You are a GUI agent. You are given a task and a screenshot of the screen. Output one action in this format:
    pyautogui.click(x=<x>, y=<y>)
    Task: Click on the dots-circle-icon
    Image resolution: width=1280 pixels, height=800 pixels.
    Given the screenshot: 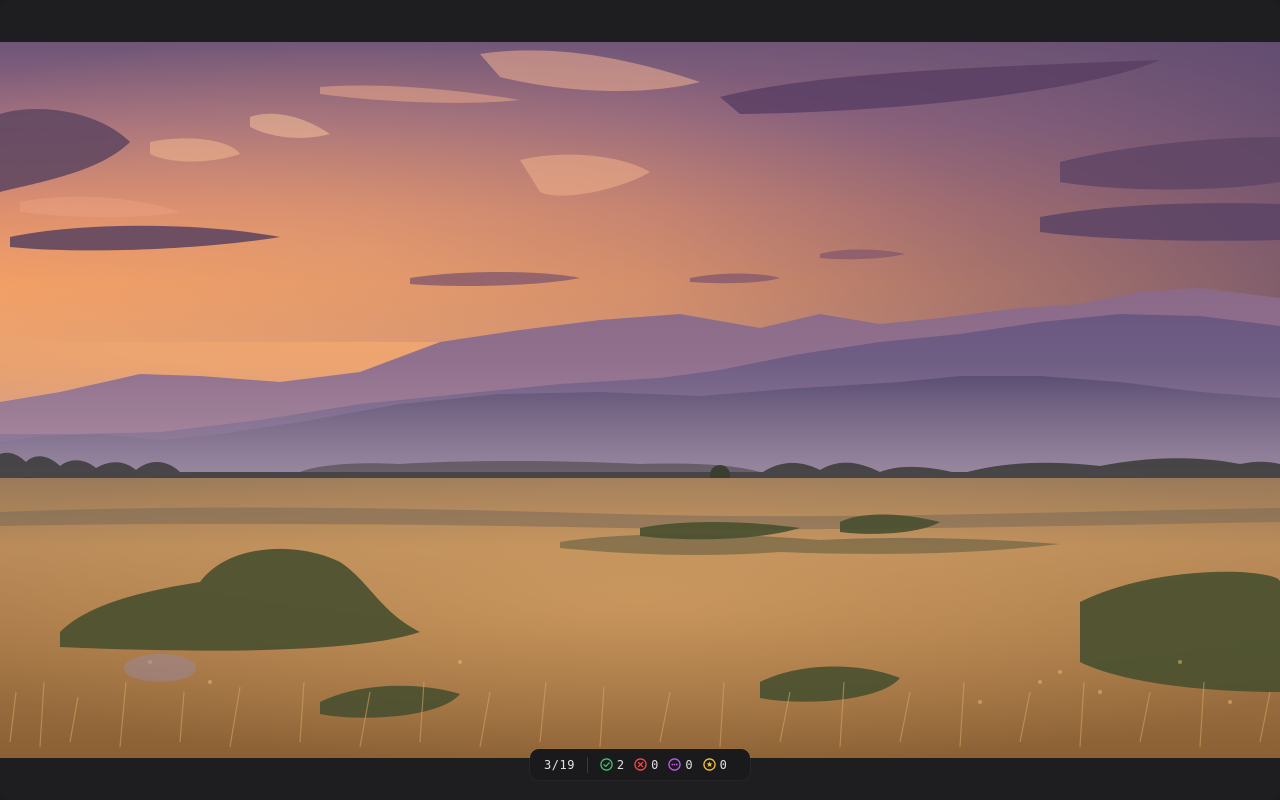 What is the action you would take?
    pyautogui.click(x=675, y=764)
    